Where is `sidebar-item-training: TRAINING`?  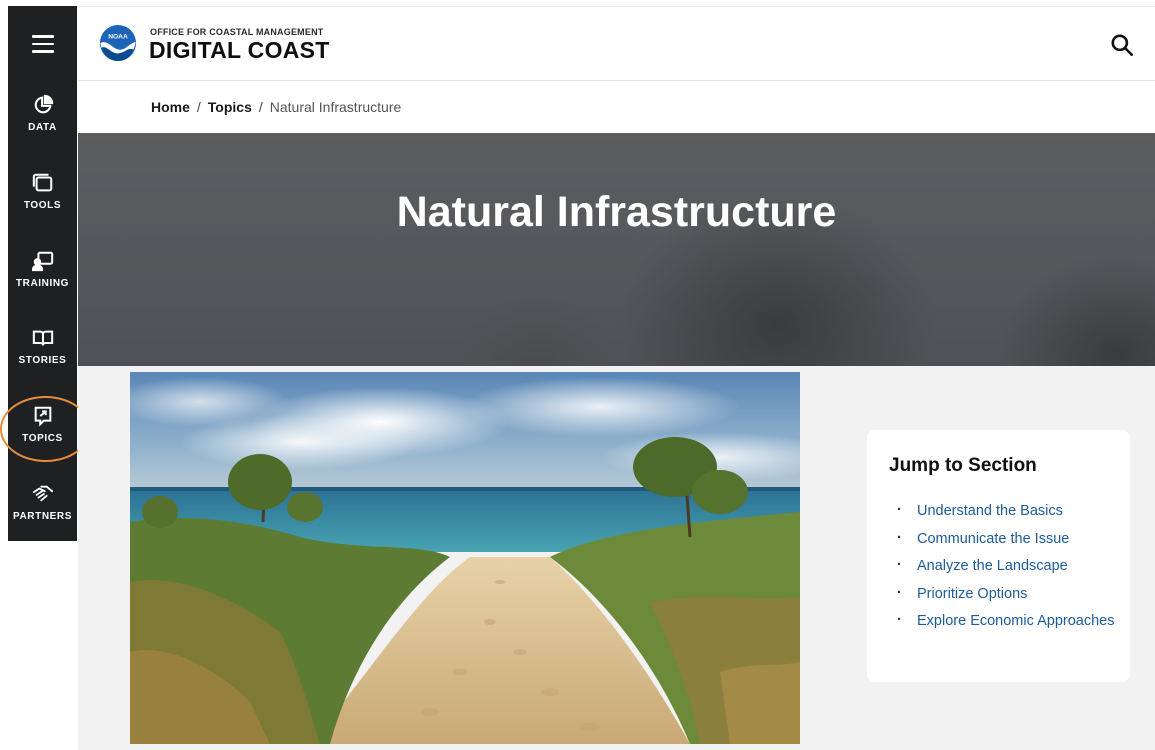
sidebar-item-training: TRAINING is located at coordinates (42, 286).